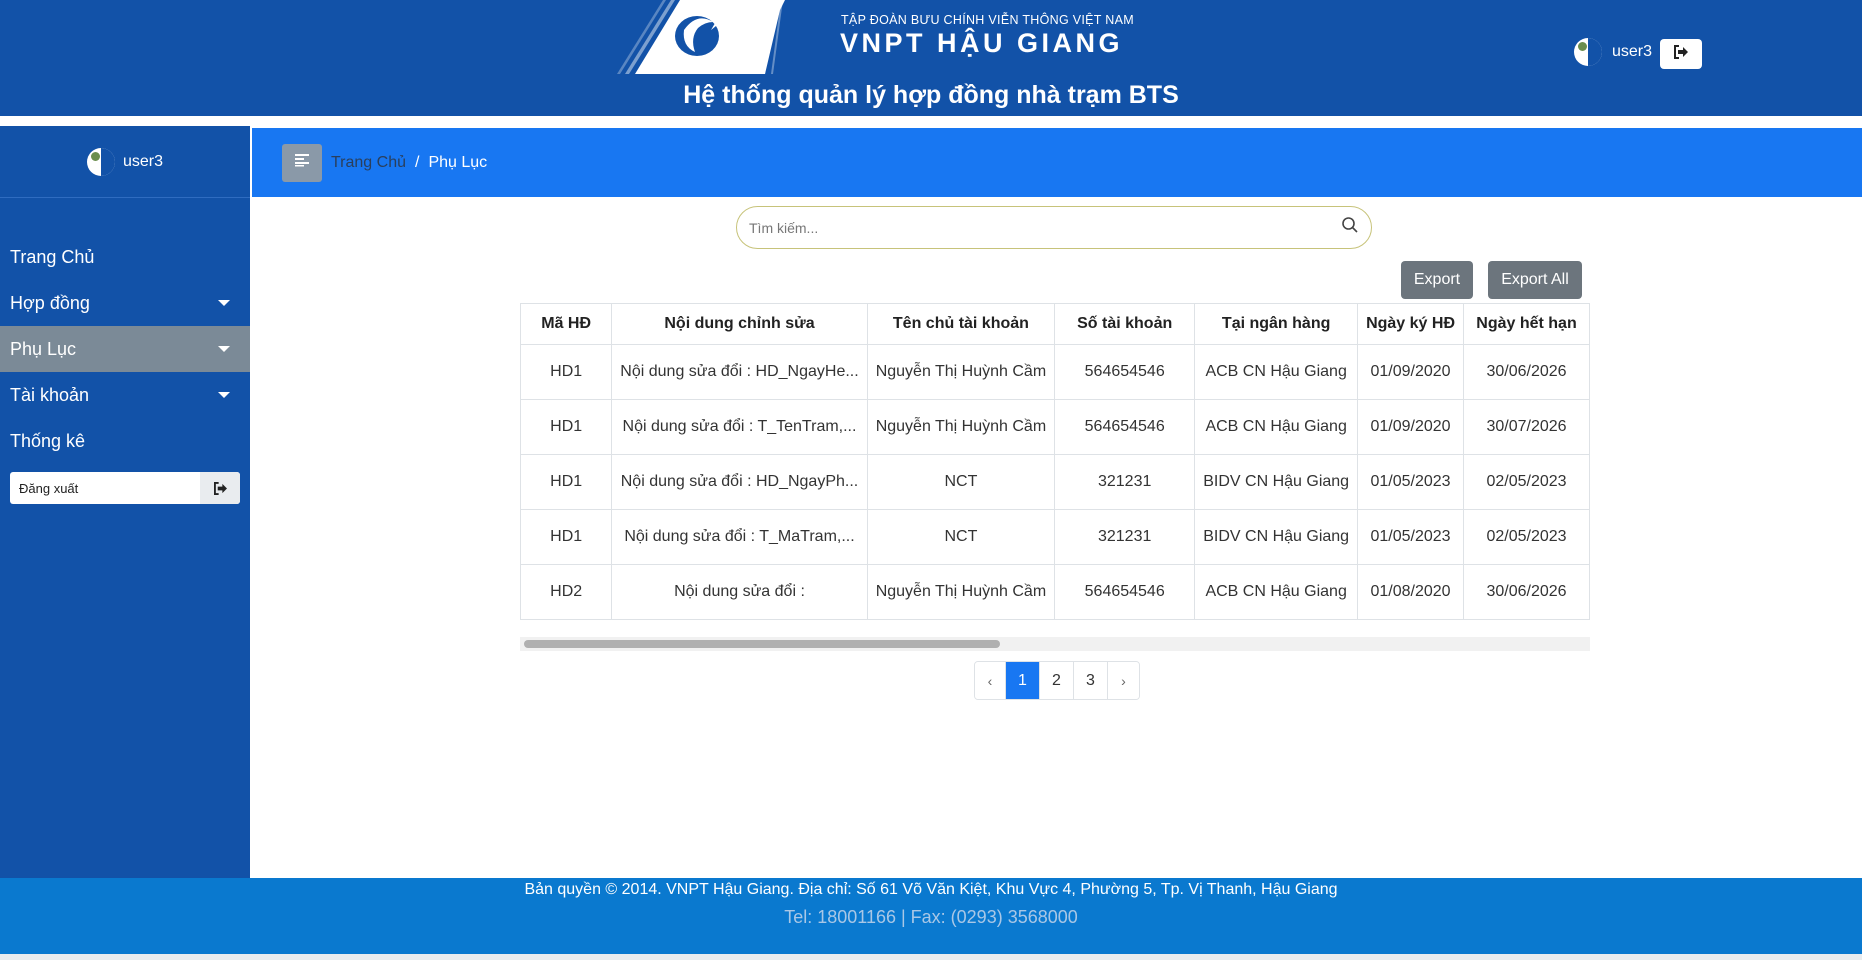 The height and width of the screenshot is (960, 1862). What do you see at coordinates (100, 161) in the screenshot?
I see `sidebar-avatar` at bounding box center [100, 161].